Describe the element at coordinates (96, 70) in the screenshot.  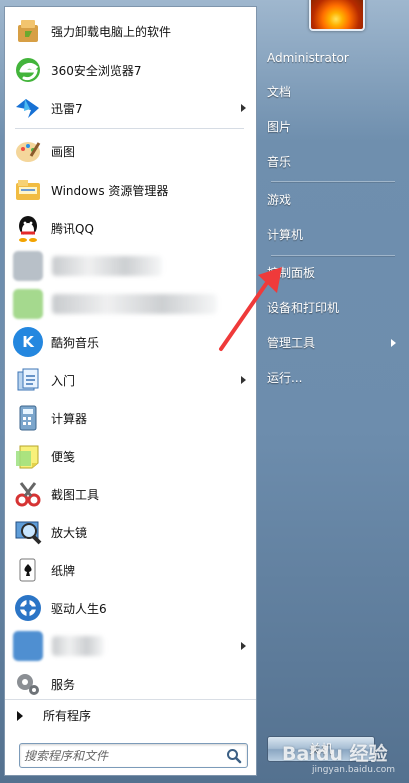
I see `program-label-360-browser: 360安全浏览器7` at that location.